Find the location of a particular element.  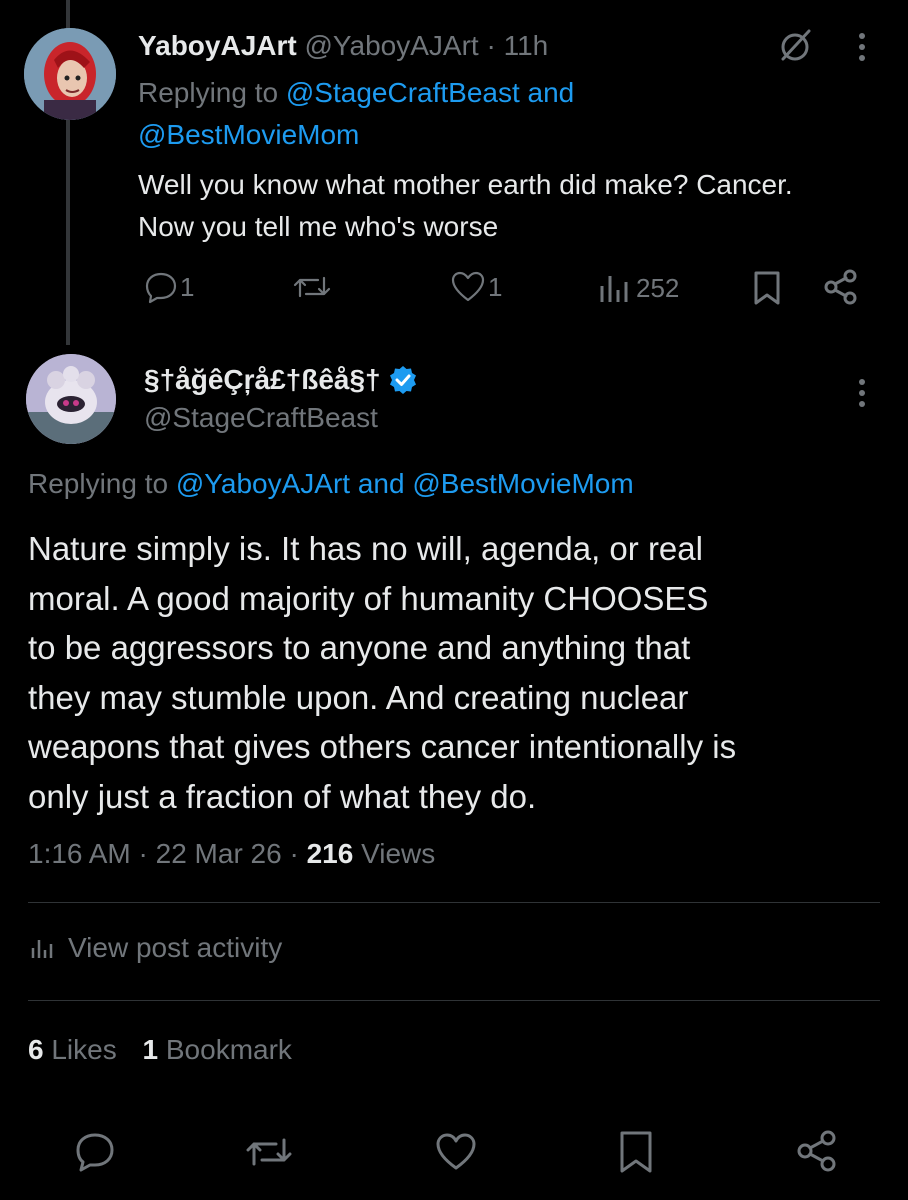

grok-icon is located at coordinates (796, 46).